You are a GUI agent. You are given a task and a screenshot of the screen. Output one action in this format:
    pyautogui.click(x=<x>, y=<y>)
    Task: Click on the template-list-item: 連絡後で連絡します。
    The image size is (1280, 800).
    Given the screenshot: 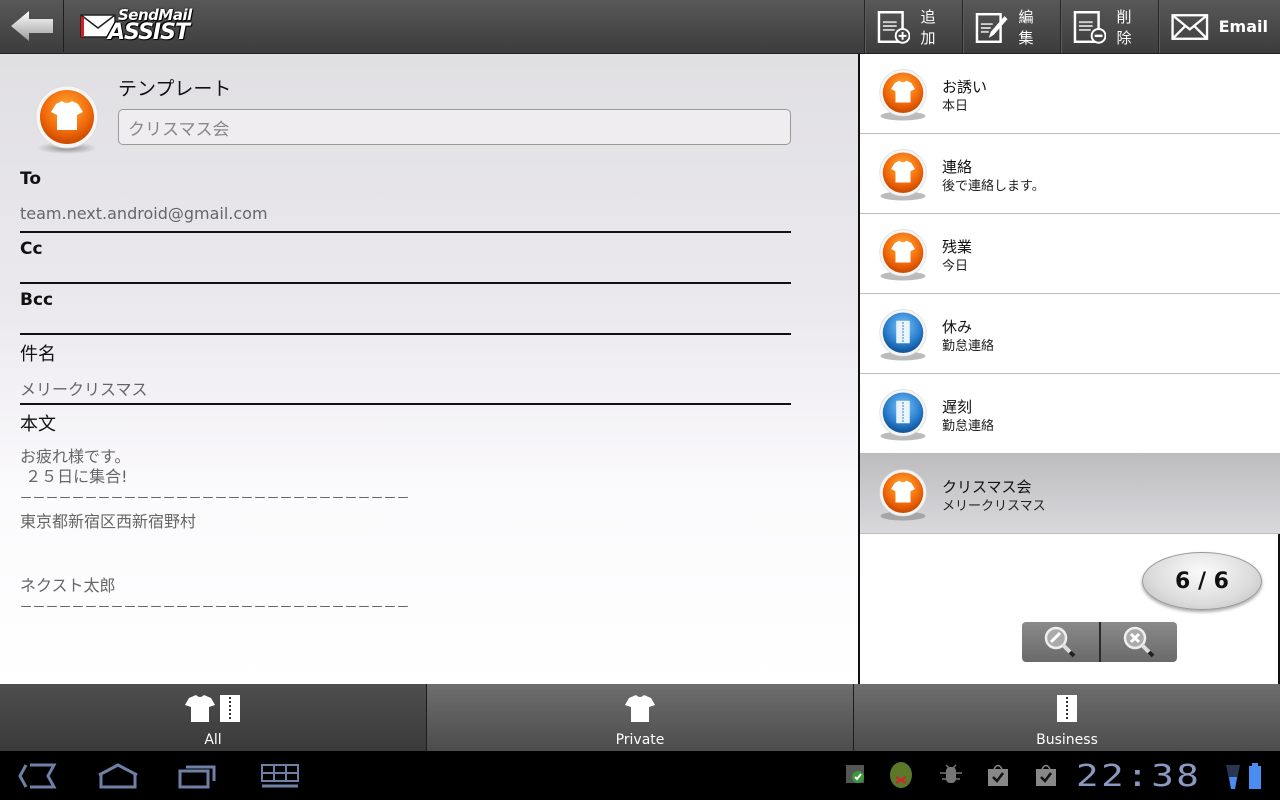 What is the action you would take?
    pyautogui.click(x=1070, y=174)
    